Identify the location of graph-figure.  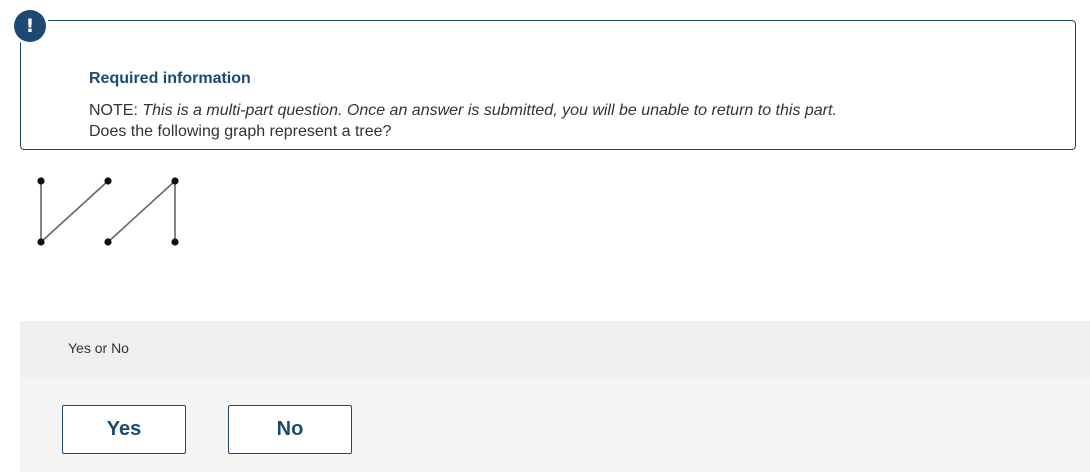
(108, 211).